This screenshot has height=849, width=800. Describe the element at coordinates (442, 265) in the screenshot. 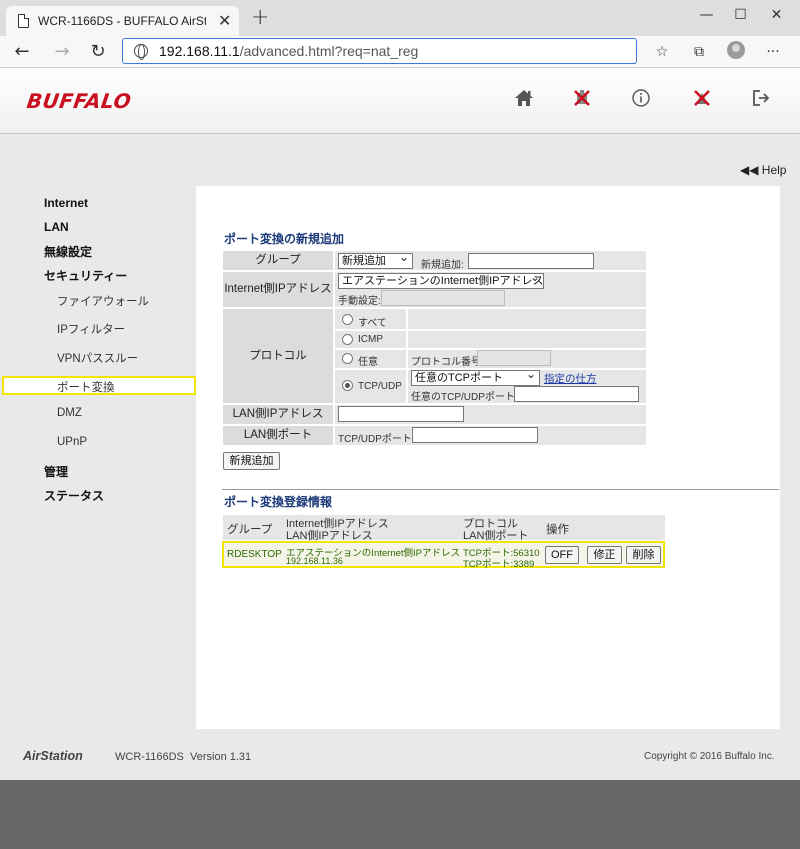

I see `group-new-label: 新規追加:` at that location.